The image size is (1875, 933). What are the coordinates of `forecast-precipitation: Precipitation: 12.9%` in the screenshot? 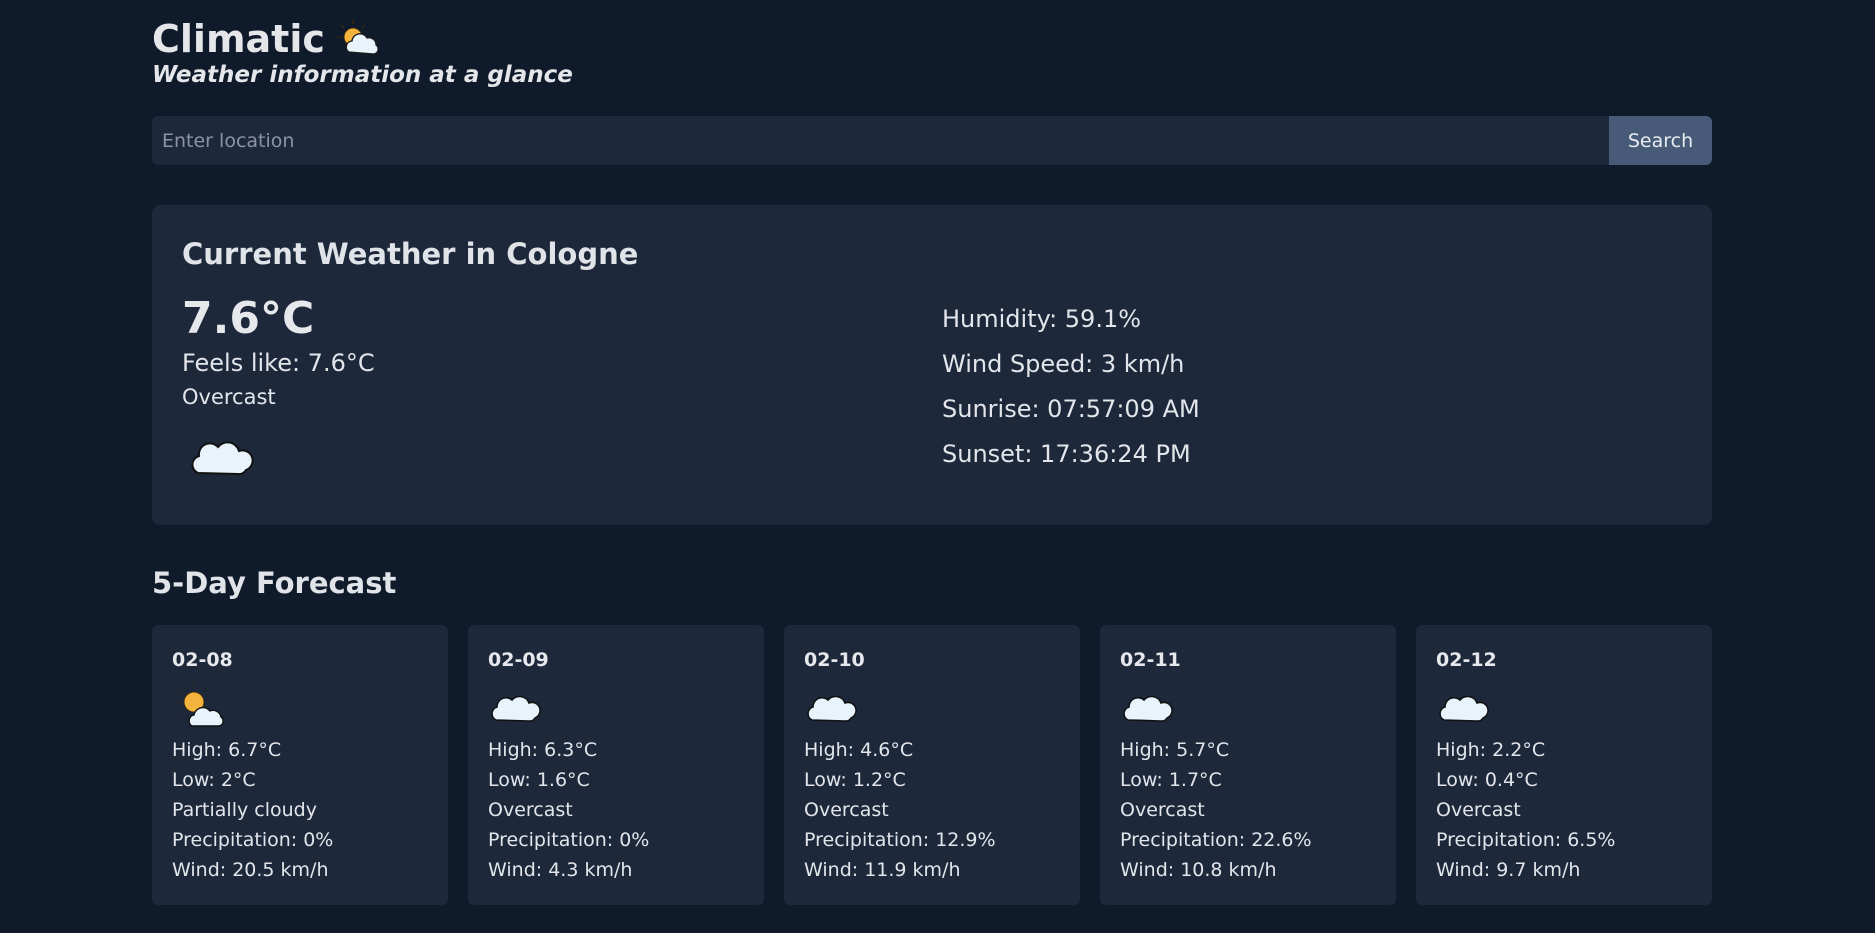 It's located at (900, 840).